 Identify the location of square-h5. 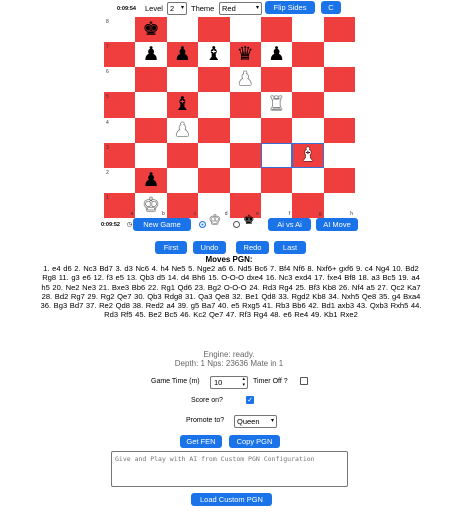
(339, 105).